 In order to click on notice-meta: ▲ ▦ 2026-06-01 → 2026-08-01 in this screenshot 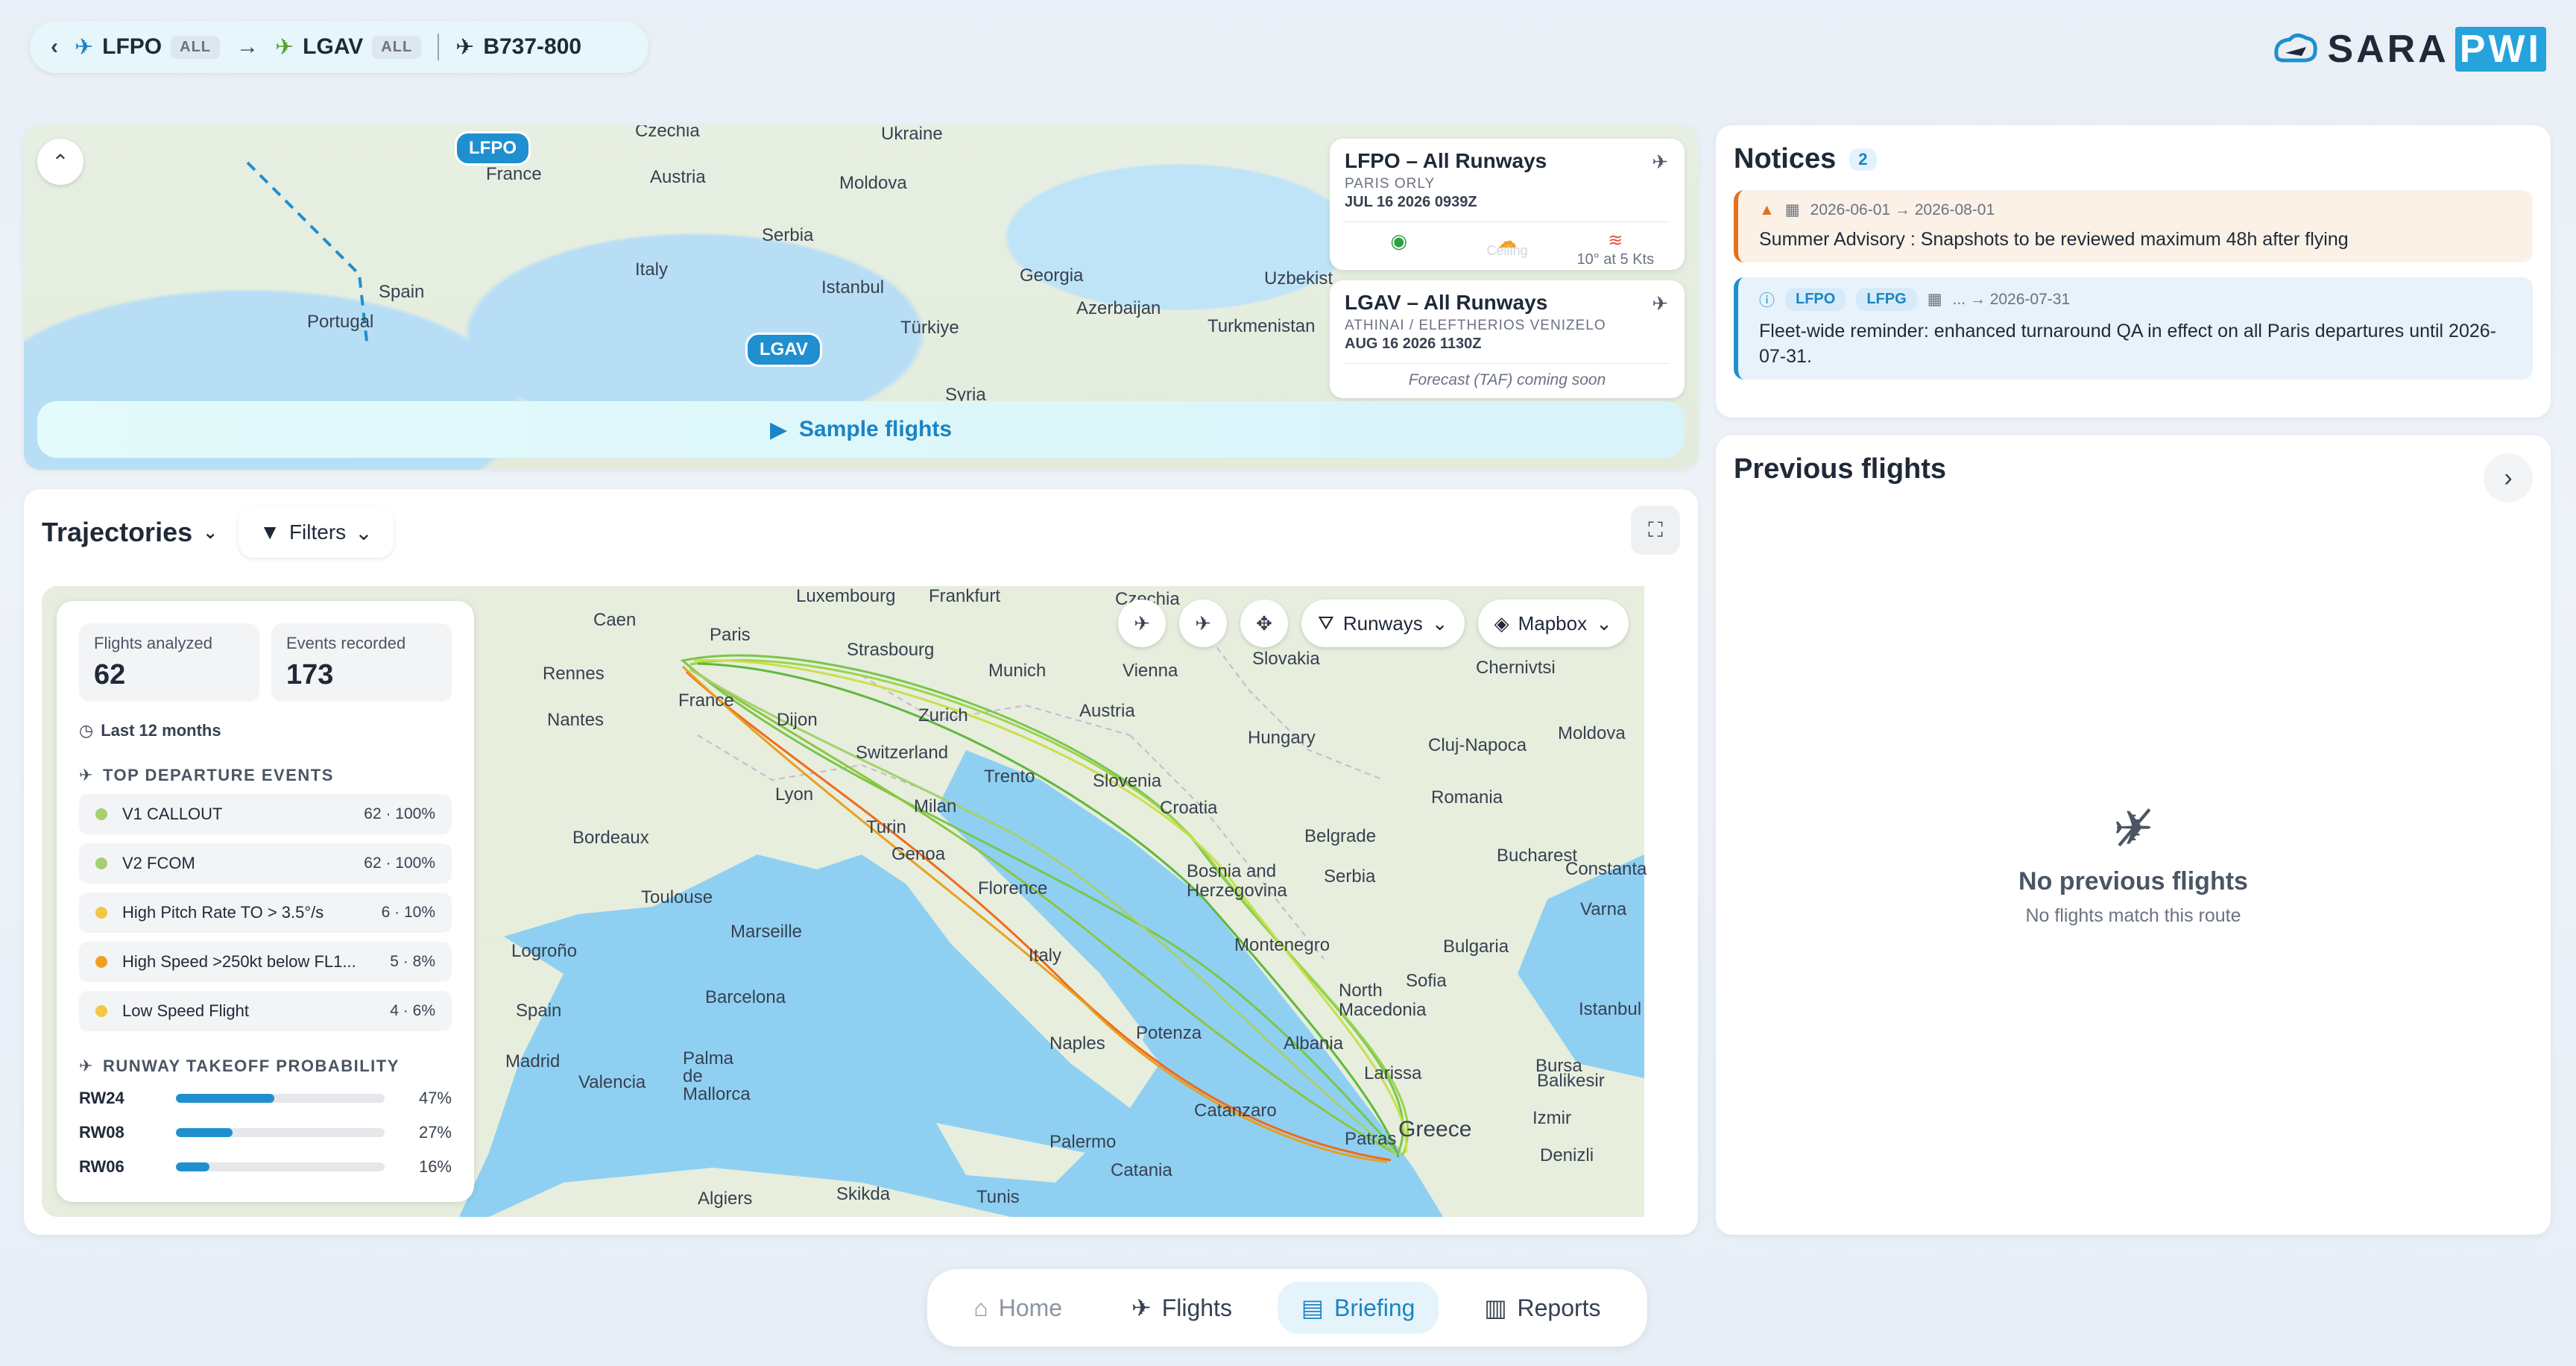, I will do `click(2135, 210)`.